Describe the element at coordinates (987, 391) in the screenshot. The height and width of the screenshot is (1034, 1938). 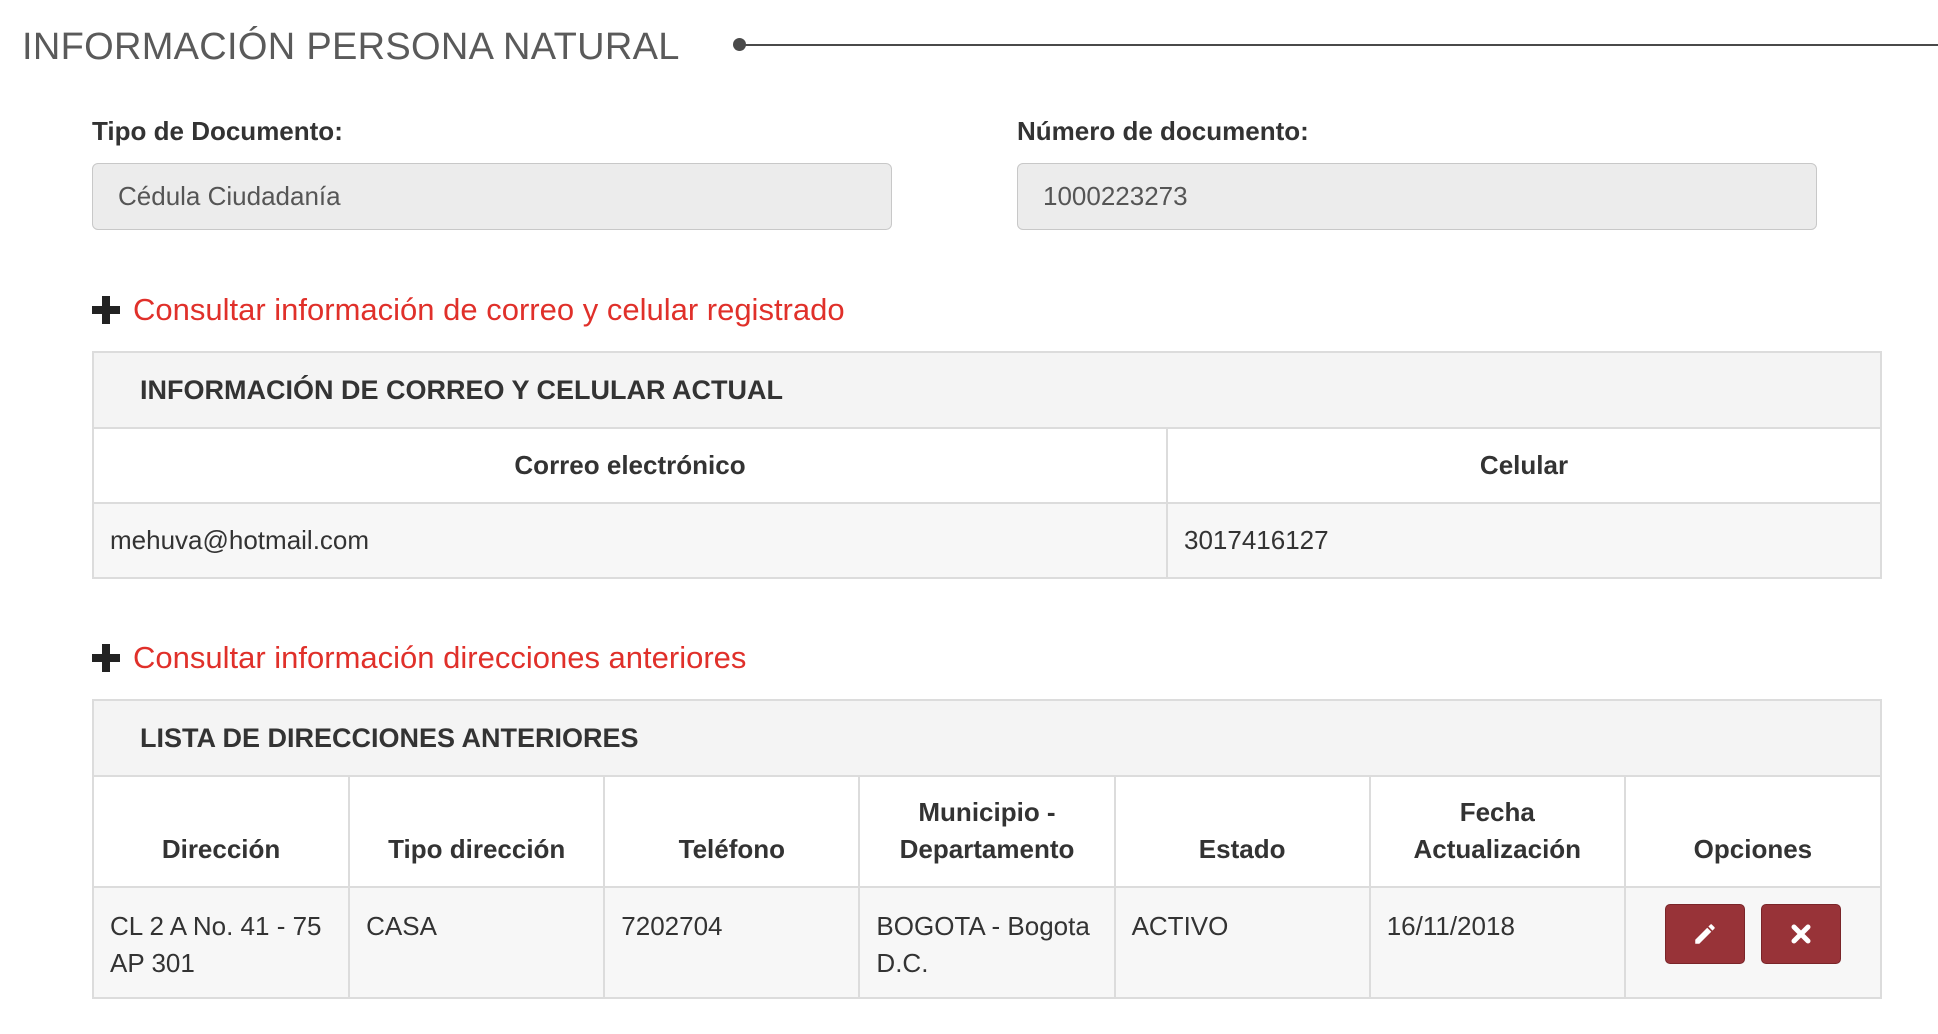
I see `contact-panel-title: INFORMACIÓN DE CORREO Y CELULAR ACTUAL` at that location.